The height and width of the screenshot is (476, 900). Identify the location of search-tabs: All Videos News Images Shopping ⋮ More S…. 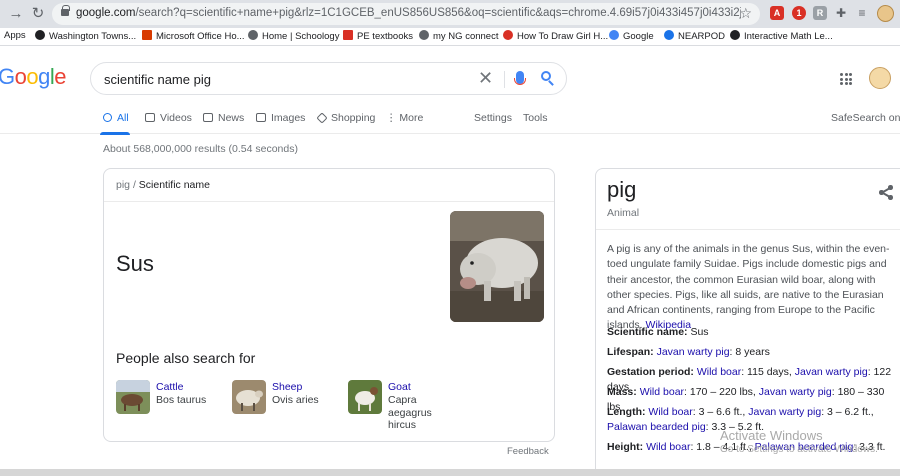
(450, 119).